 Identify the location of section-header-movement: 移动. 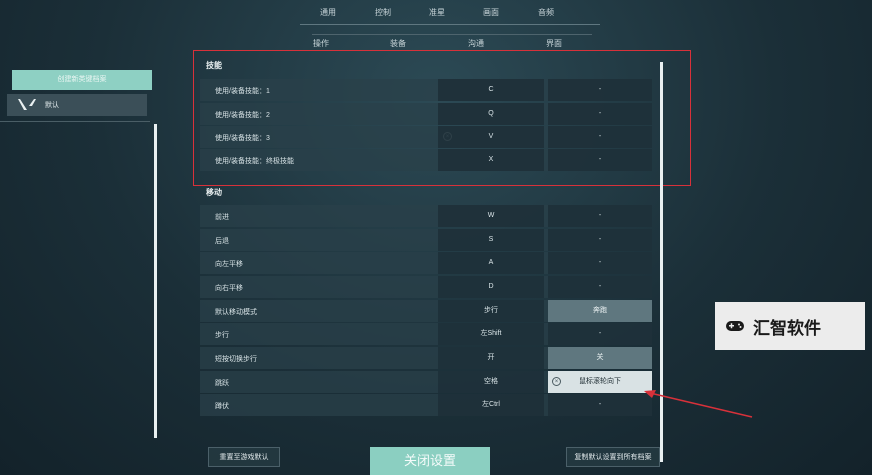
(214, 192).